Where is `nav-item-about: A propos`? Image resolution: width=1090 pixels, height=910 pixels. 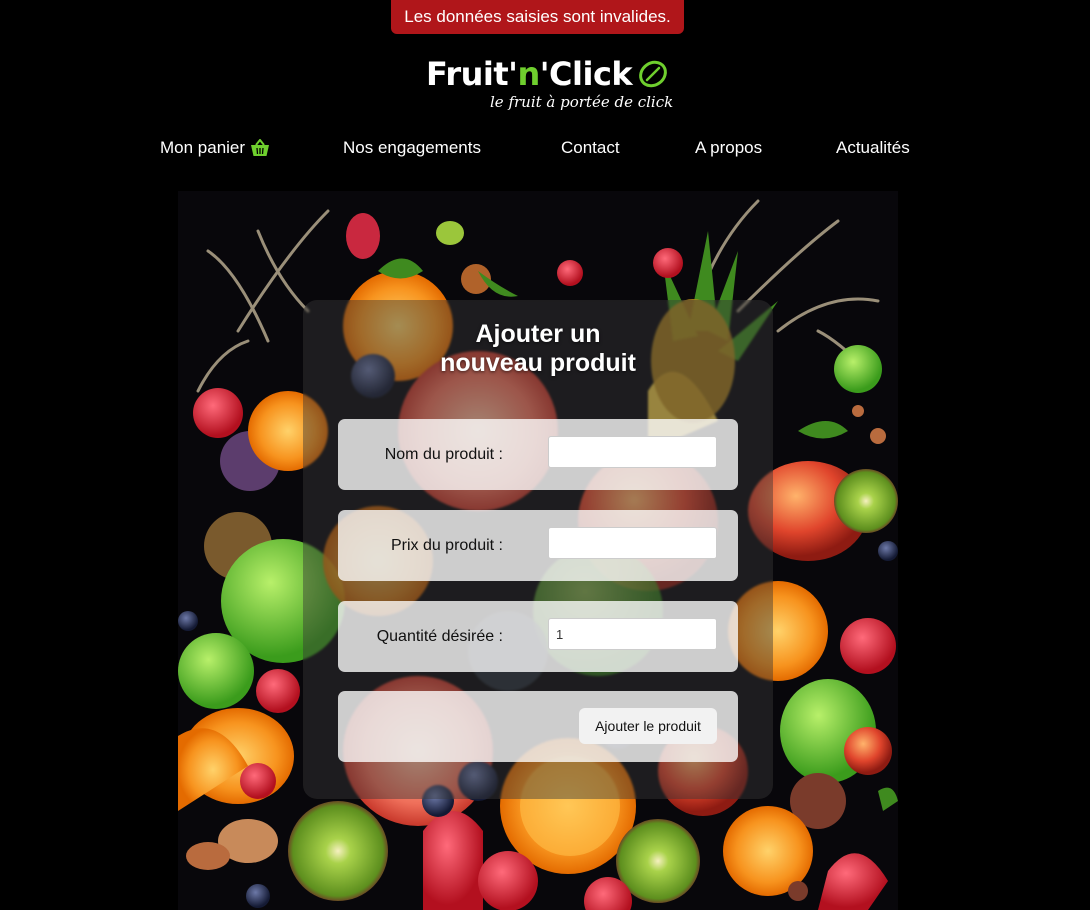
nav-item-about: A propos is located at coordinates (728, 148).